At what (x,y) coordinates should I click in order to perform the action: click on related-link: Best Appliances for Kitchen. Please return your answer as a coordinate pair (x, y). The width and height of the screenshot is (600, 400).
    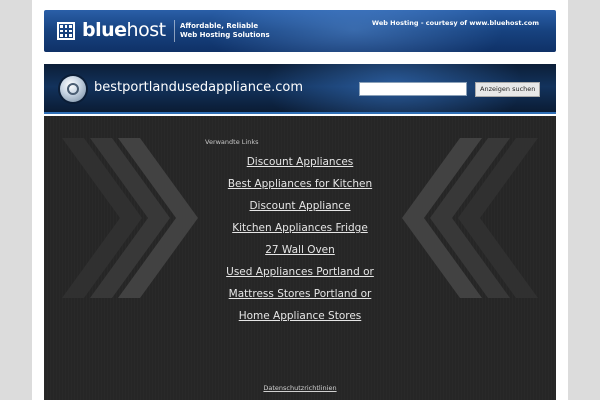
    Looking at the image, I should click on (300, 189).